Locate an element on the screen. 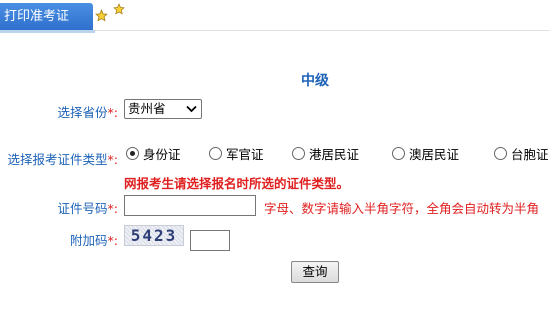 The image size is (550, 318). cert-number-hint: 字母、数字请输入半角字符，全角会自动转为半角 is located at coordinates (402, 208).